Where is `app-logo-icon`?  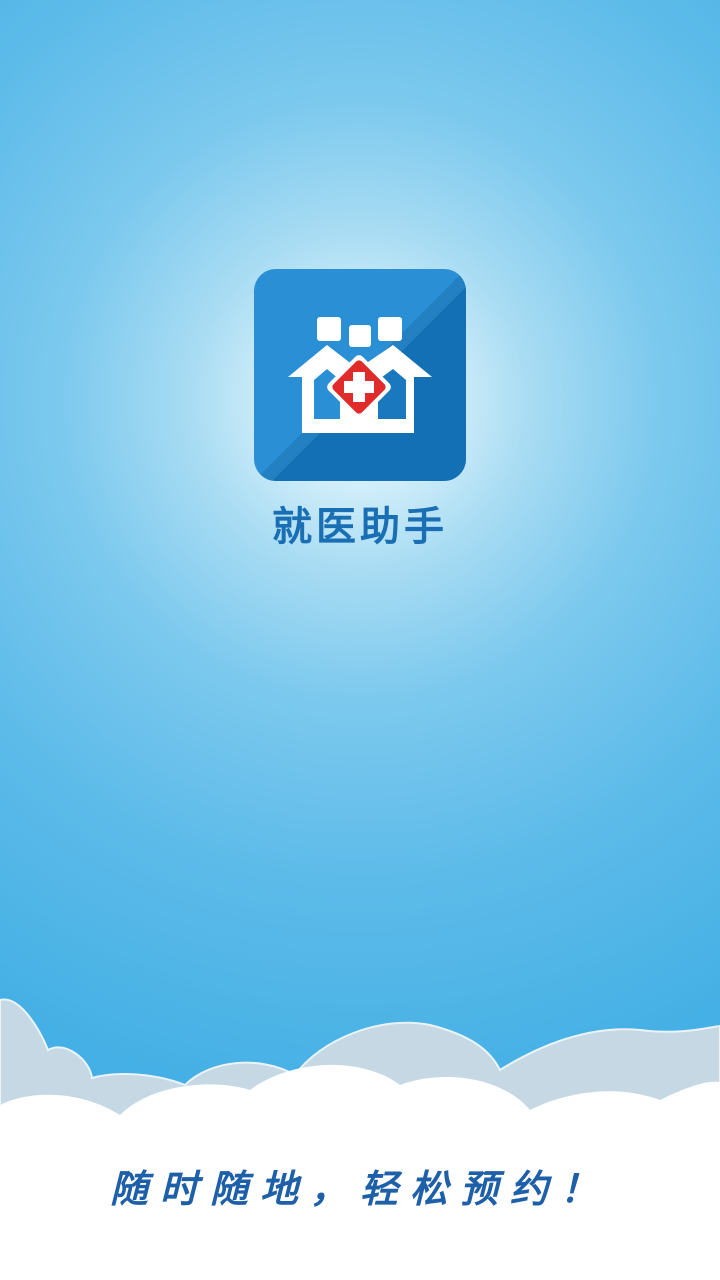
app-logo-icon is located at coordinates (360, 375).